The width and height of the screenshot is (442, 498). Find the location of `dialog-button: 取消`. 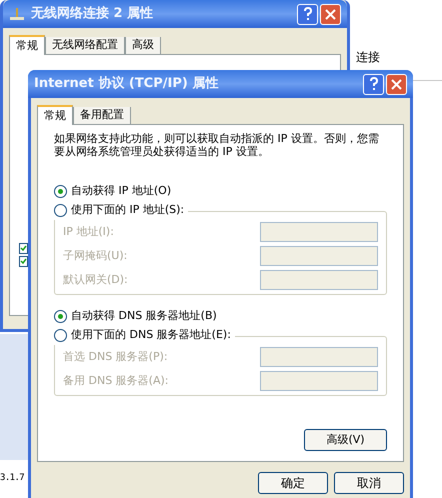

dialog-button: 取消 is located at coordinates (369, 483).